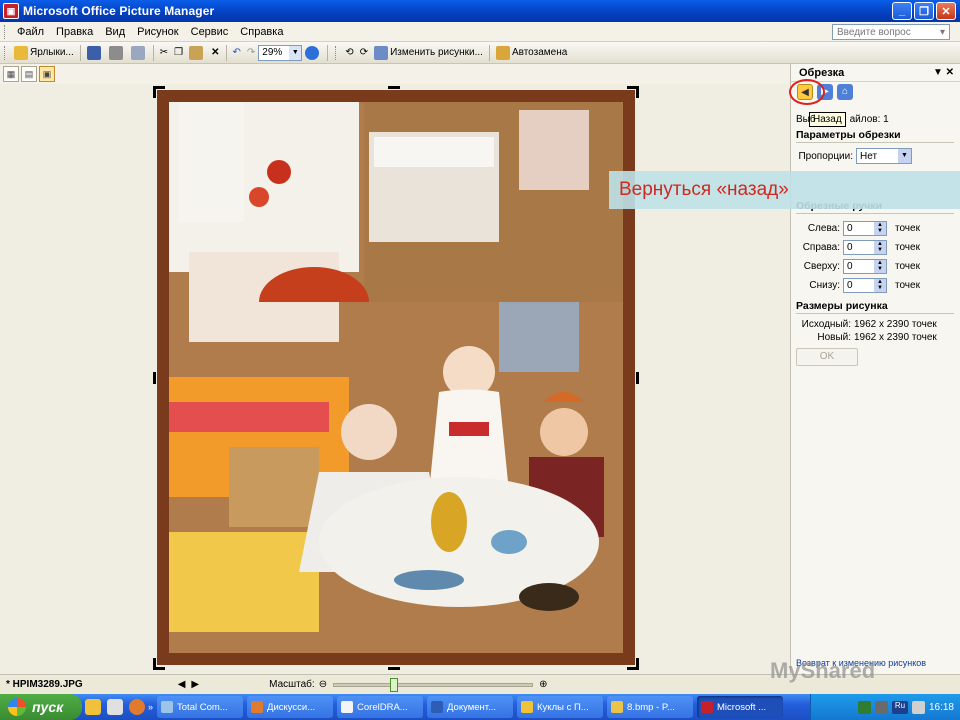  I want to click on menu-tools: Сервис, so click(210, 32).